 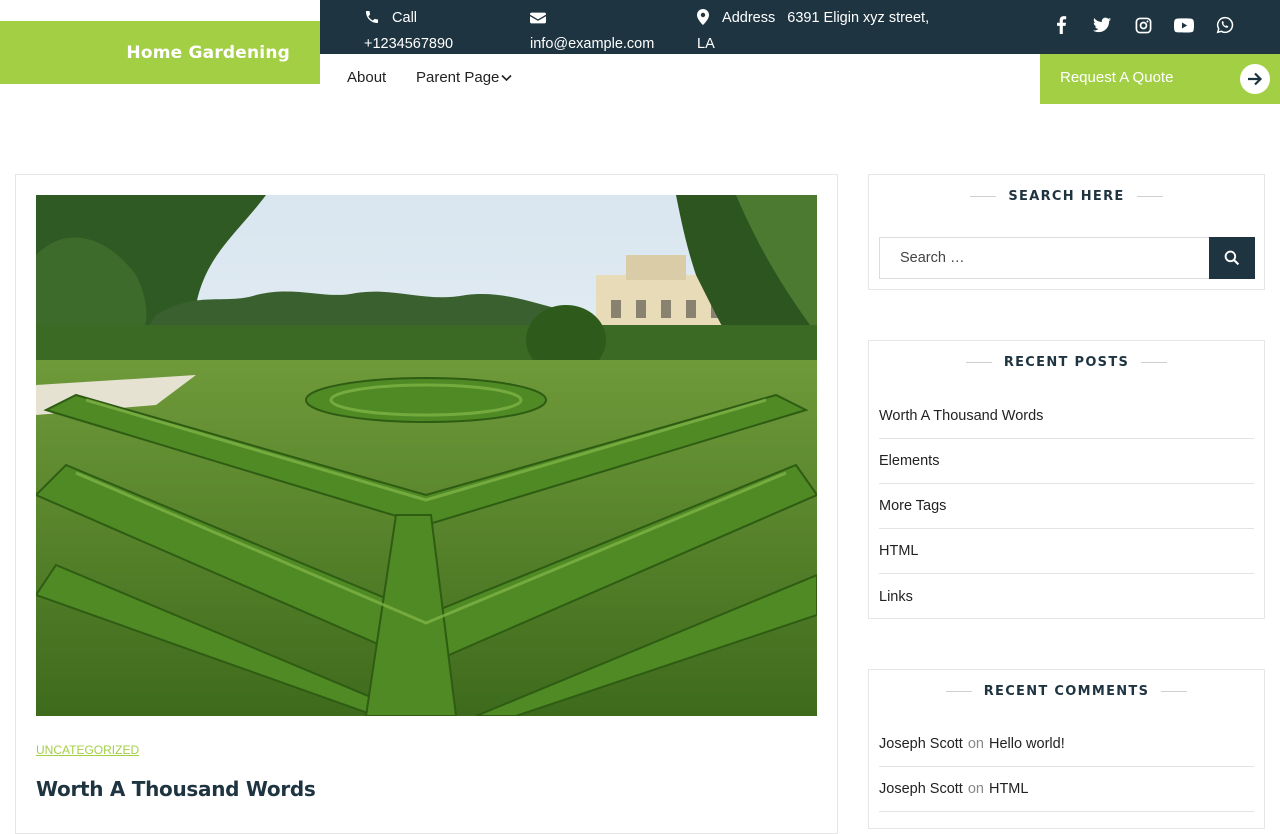 What do you see at coordinates (458, 77) in the screenshot?
I see `nav-item-parent-page-label: Parent Page` at bounding box center [458, 77].